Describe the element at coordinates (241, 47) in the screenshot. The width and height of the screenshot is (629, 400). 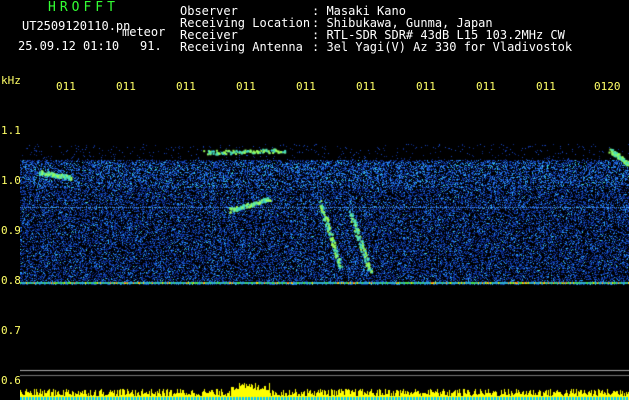
I see `antenna-label: Receiving Antenna` at that location.